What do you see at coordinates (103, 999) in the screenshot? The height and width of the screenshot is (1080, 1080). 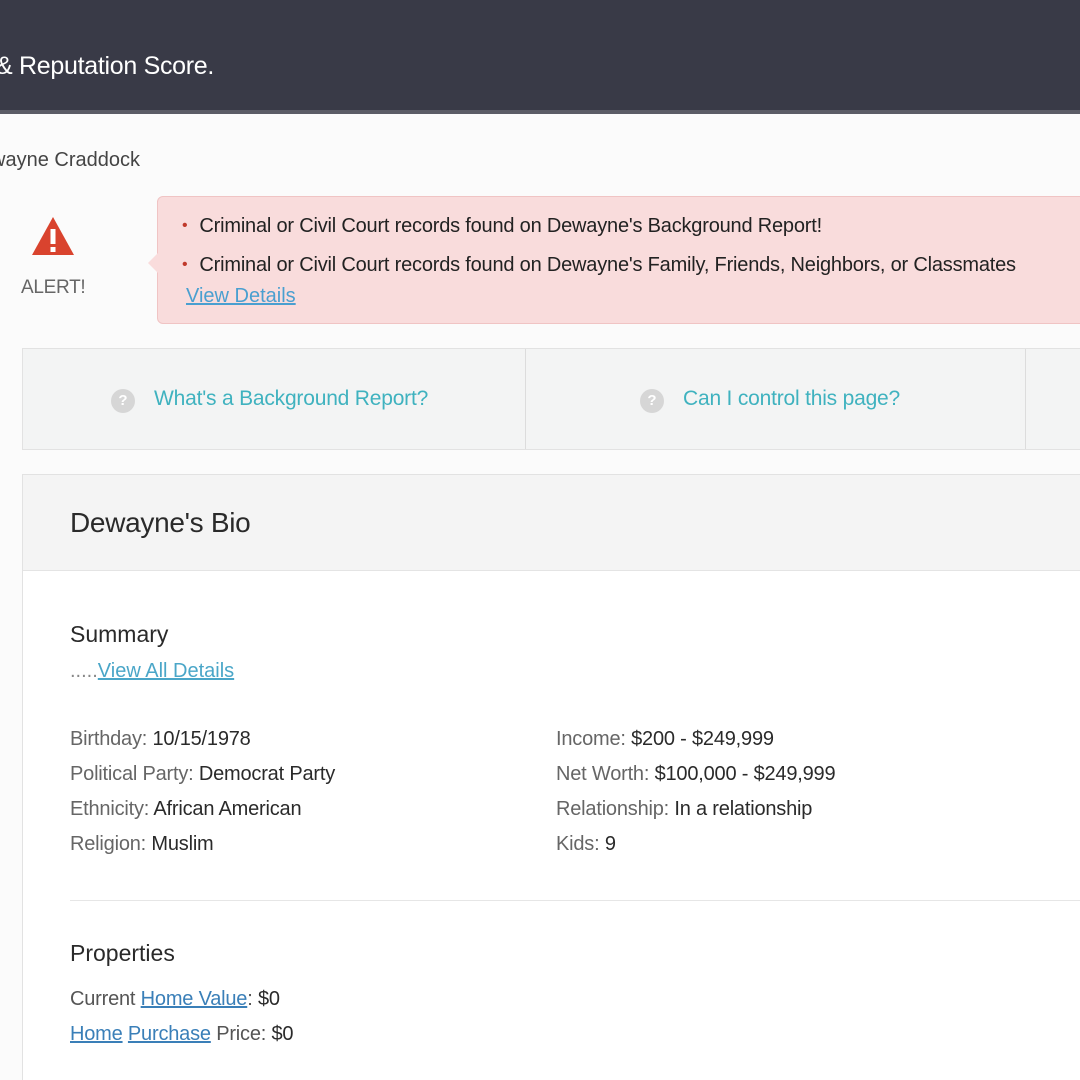 I see `prop-prefix: Current` at bounding box center [103, 999].